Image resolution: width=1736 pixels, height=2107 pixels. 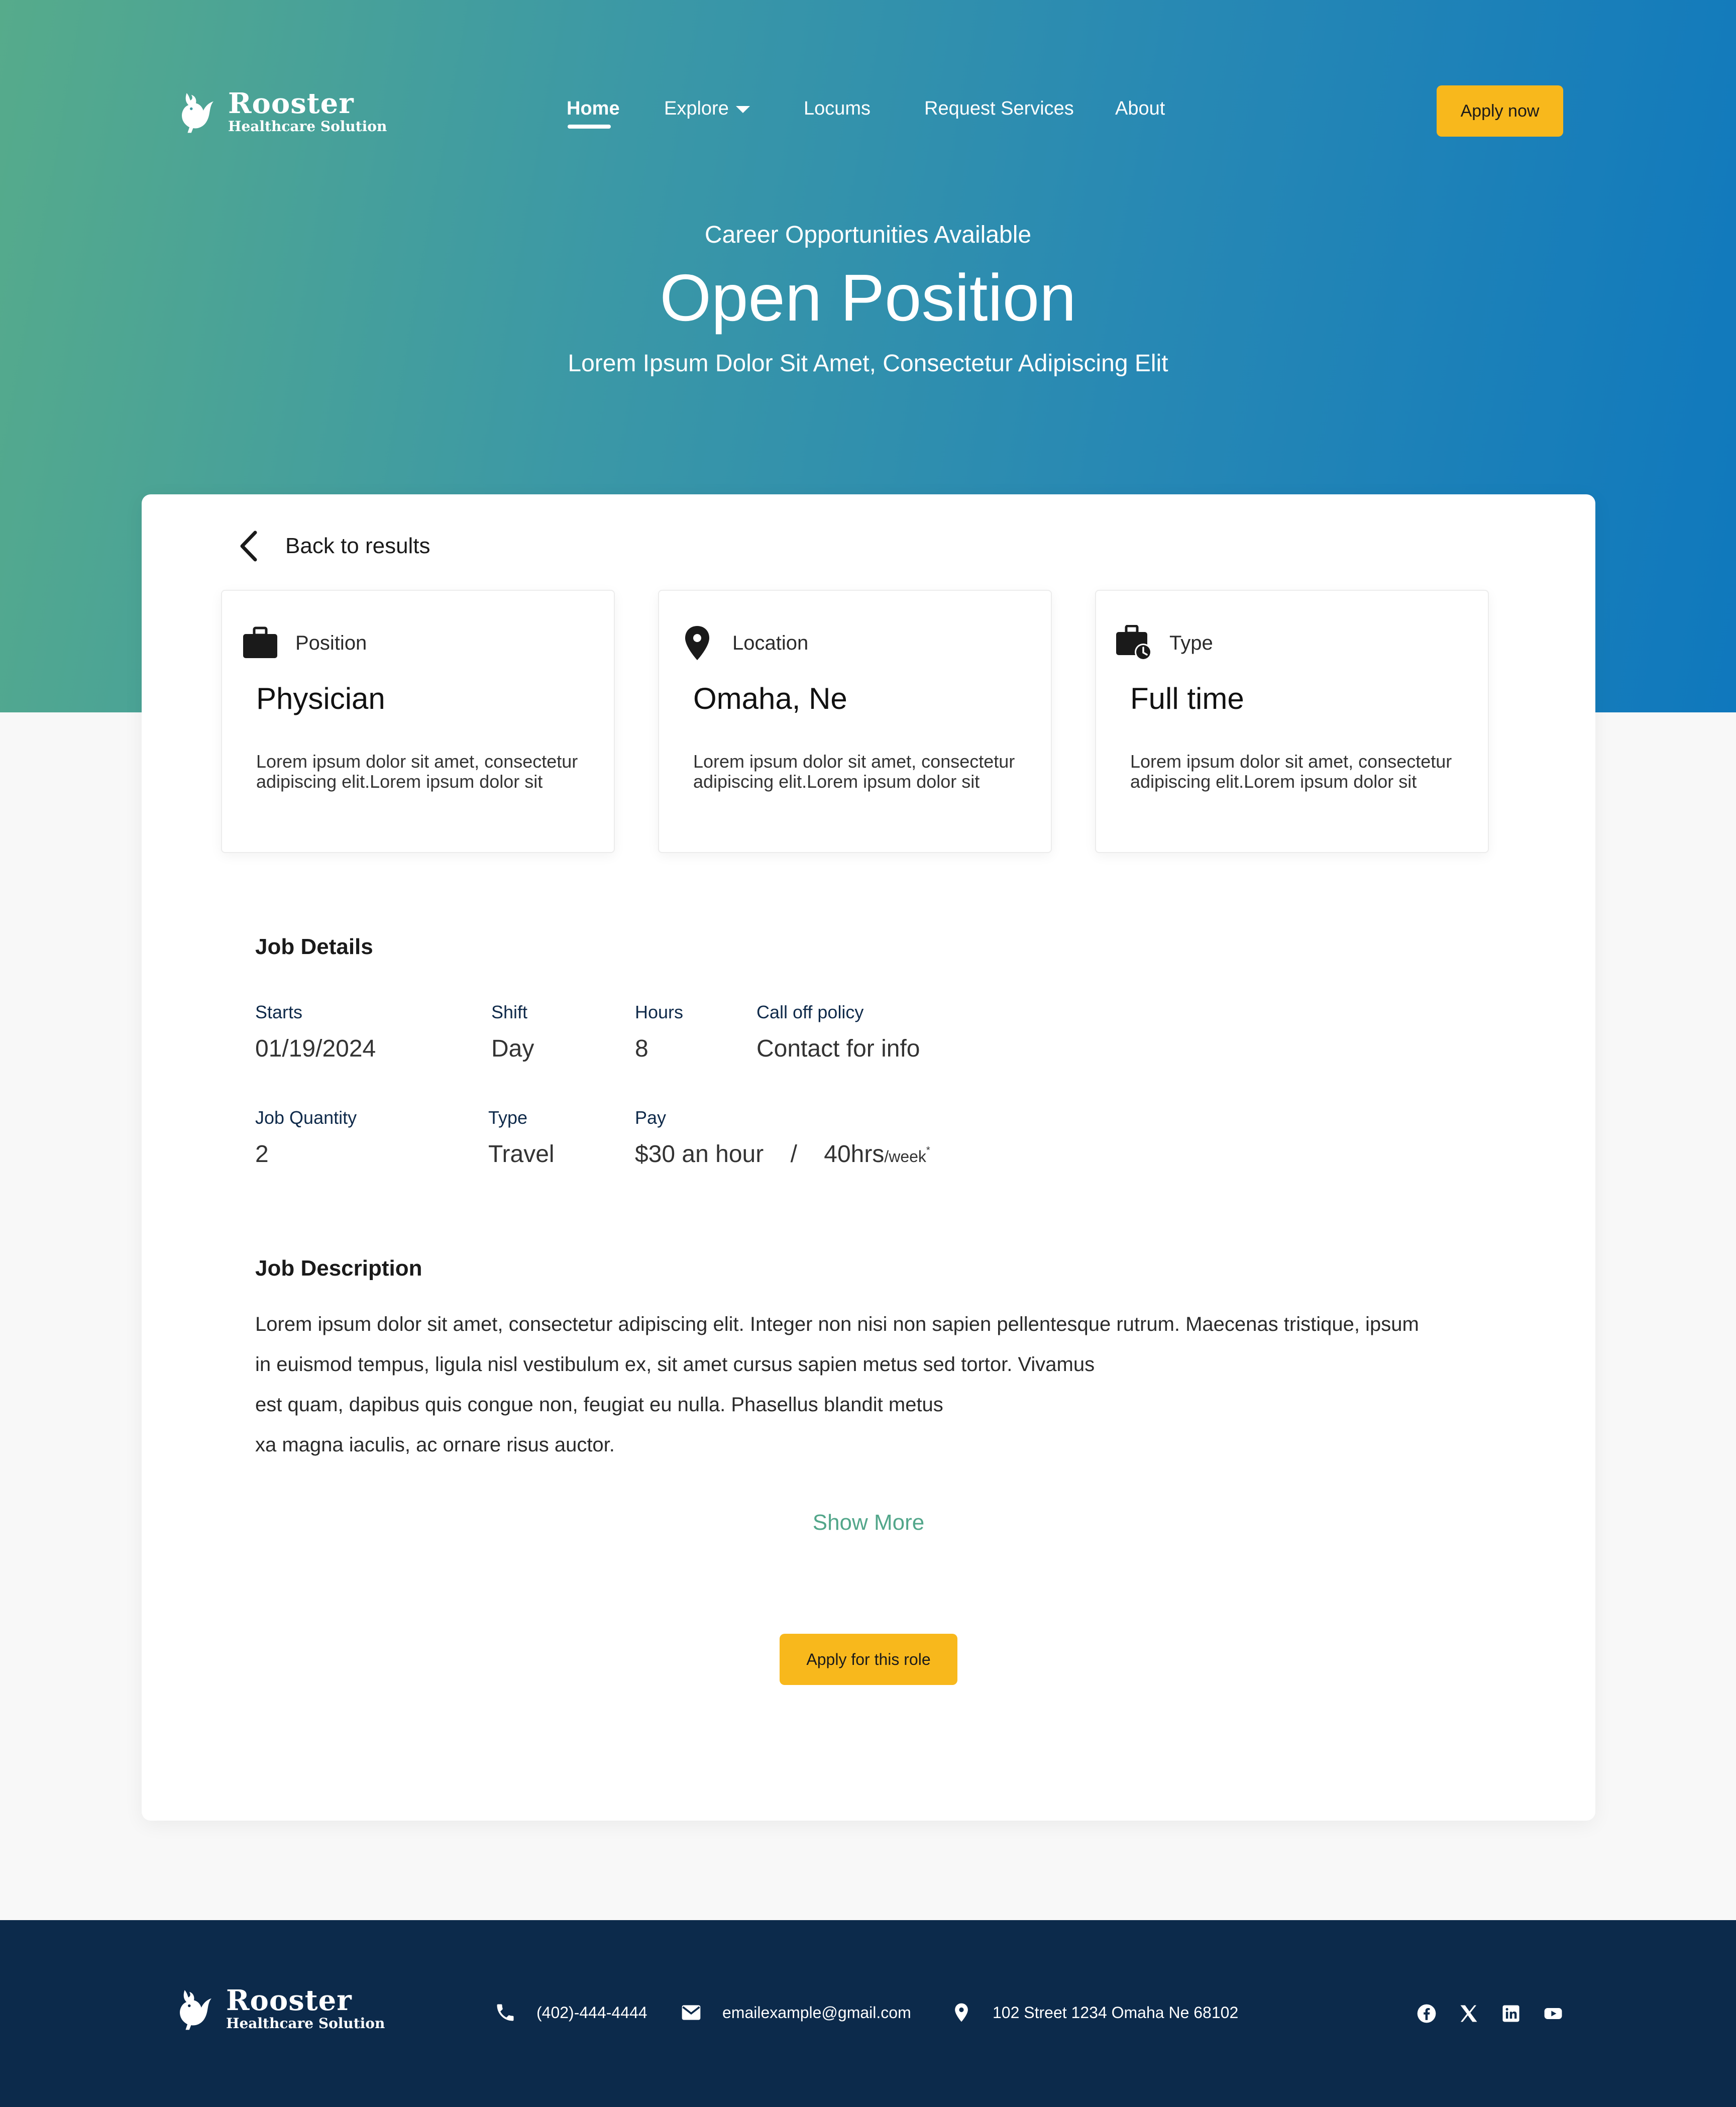 I want to click on position-label: Position, so click(x=331, y=643).